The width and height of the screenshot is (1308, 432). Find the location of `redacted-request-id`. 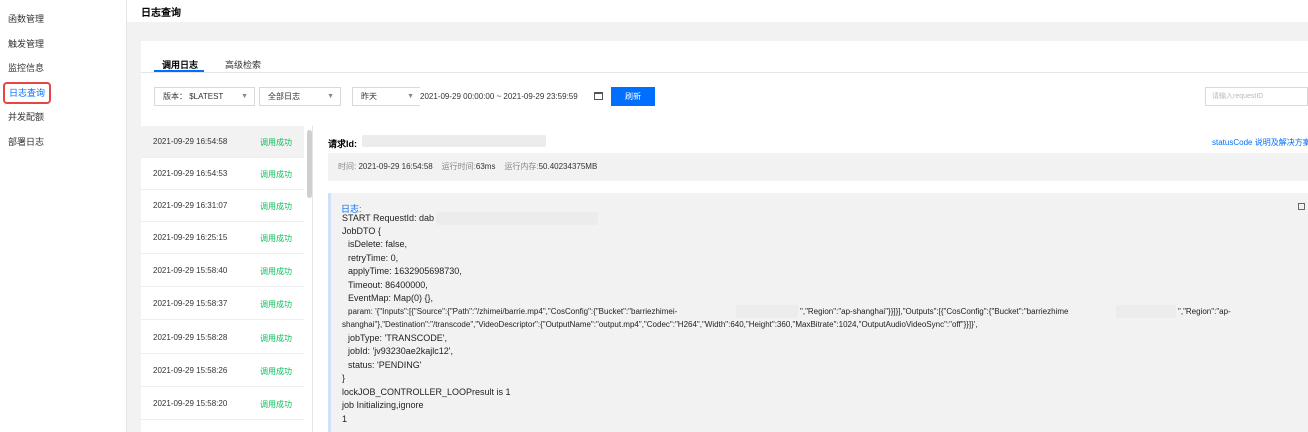

redacted-request-id is located at coordinates (454, 141).